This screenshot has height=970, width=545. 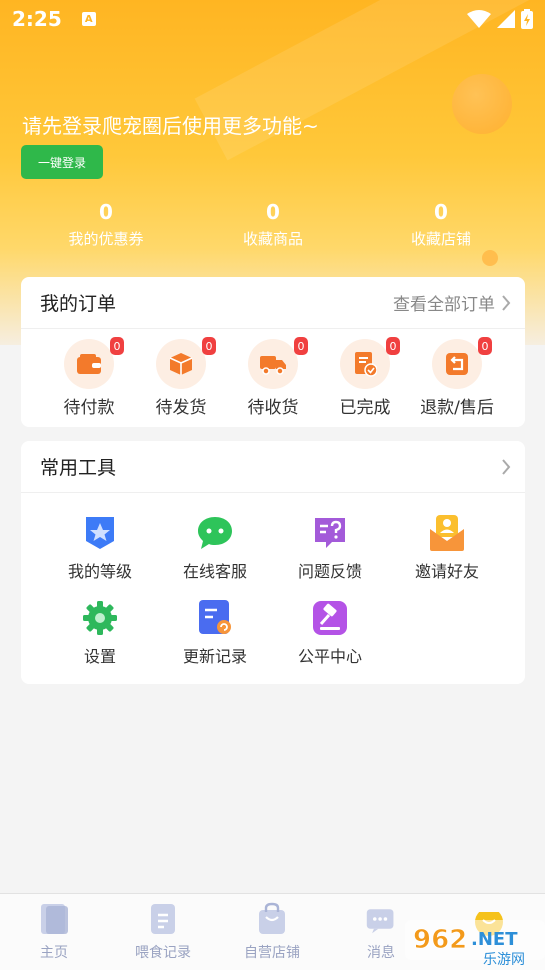 I want to click on stat-favorite-products: 0 收藏商品, so click(x=273, y=224).